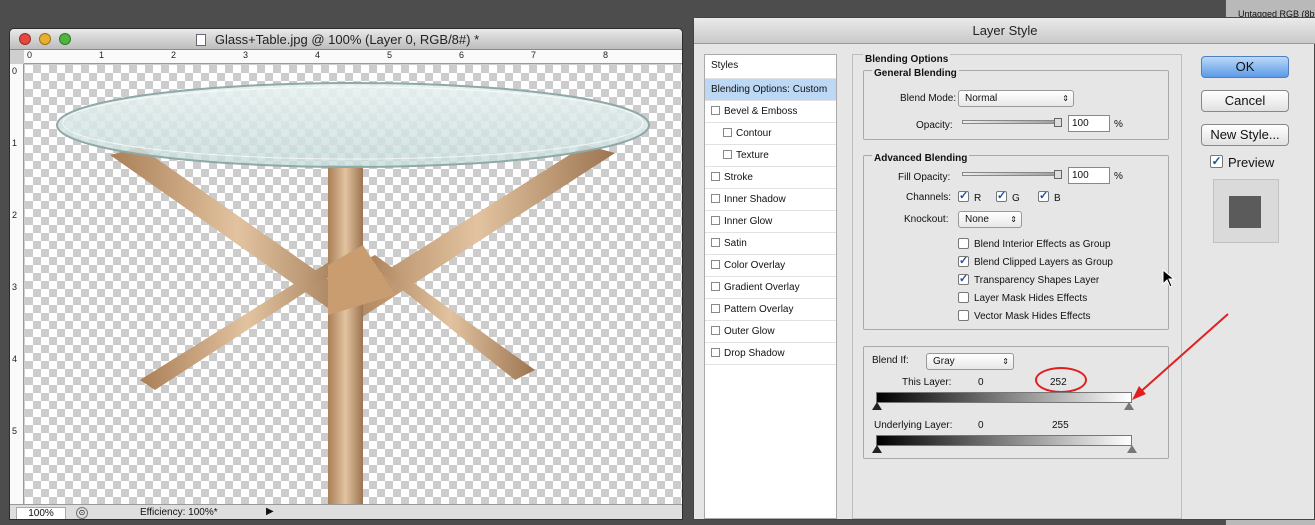 This screenshot has width=1315, height=525. I want to click on style-item-label: Blending Options: Custom, so click(769, 89).